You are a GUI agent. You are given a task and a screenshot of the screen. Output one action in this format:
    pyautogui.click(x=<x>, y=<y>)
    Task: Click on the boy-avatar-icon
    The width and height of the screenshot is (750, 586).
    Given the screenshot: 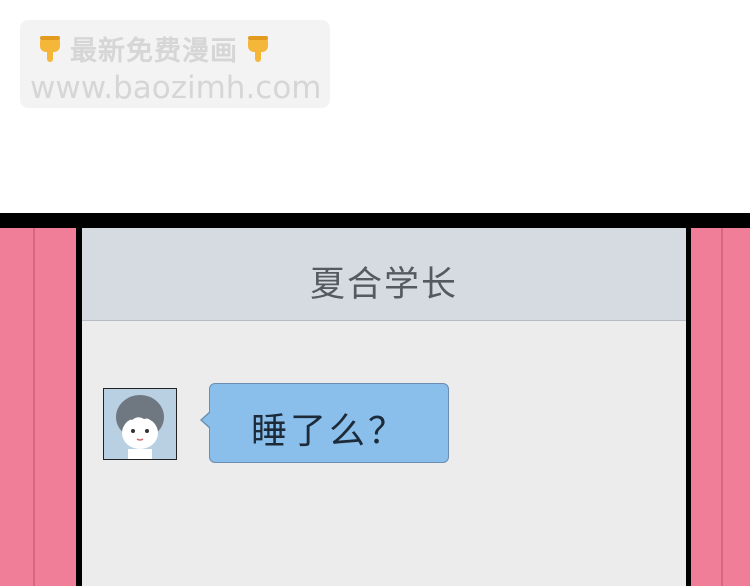 What is the action you would take?
    pyautogui.click(x=140, y=424)
    